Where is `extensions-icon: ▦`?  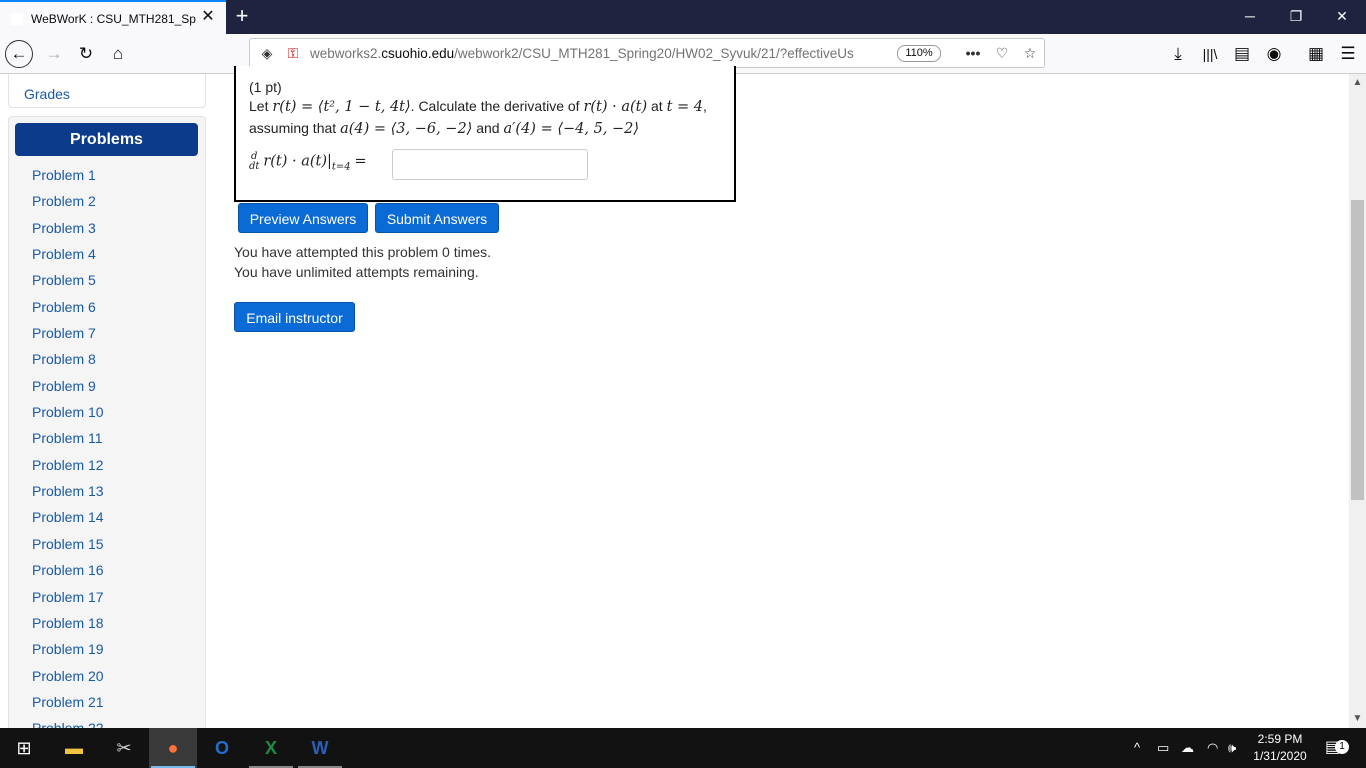 extensions-icon: ▦ is located at coordinates (1316, 54).